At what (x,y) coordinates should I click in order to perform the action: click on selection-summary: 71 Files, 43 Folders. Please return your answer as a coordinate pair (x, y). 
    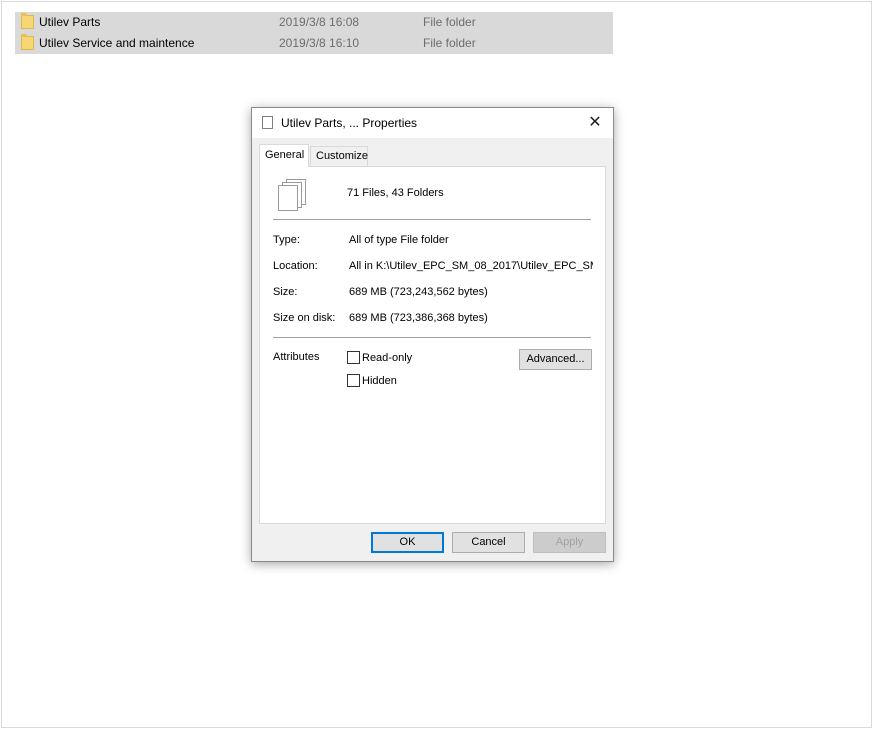
    Looking at the image, I should click on (395, 193).